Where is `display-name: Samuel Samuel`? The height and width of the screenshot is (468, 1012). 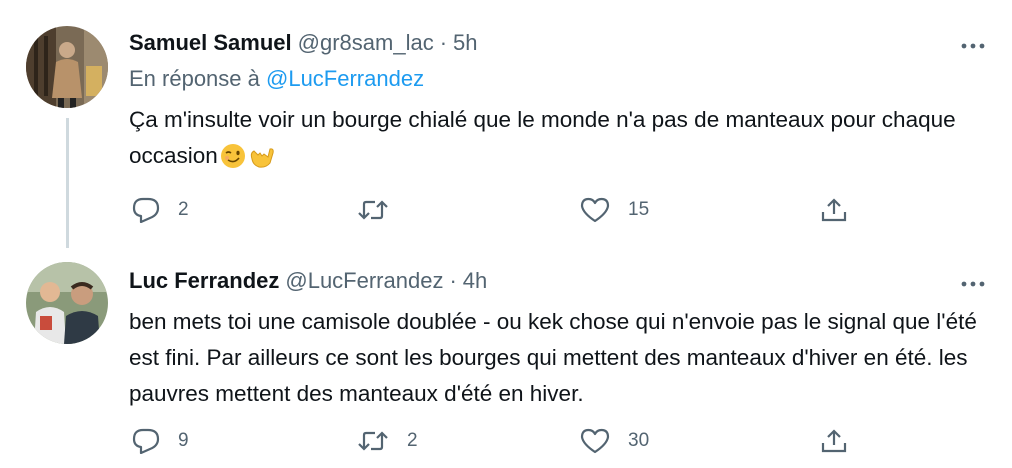 display-name: Samuel Samuel is located at coordinates (210, 43).